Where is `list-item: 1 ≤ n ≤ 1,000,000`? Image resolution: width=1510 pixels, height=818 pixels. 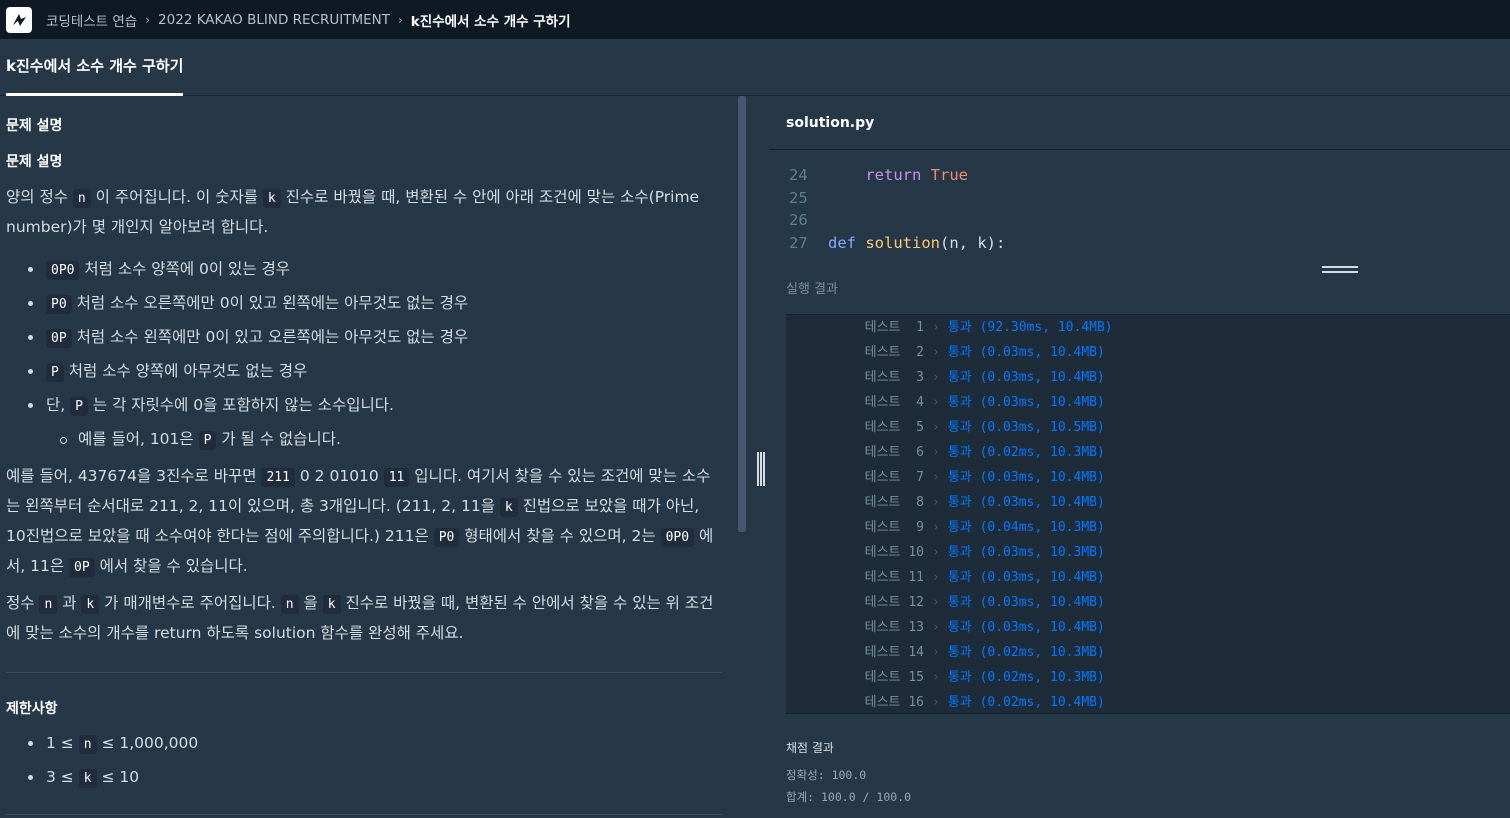
list-item: 1 ≤ n ≤ 1,000,000 is located at coordinates (112, 743).